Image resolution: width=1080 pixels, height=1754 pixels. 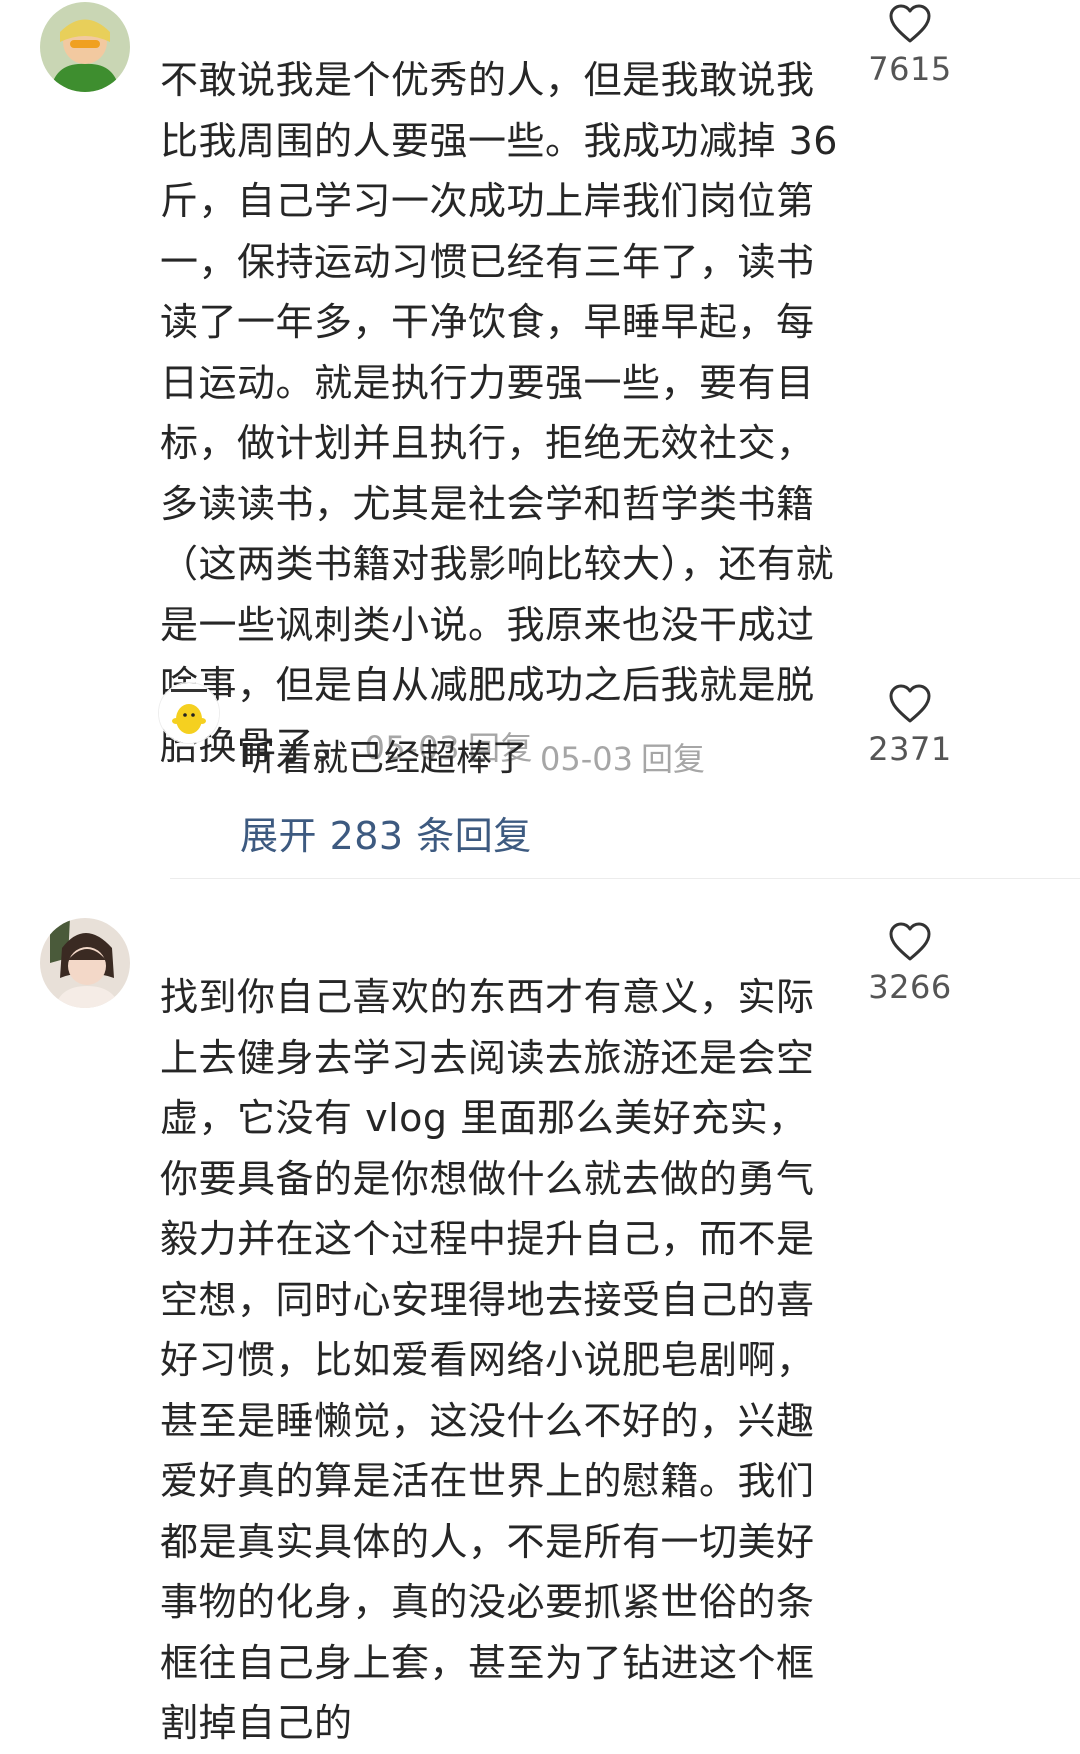 I want to click on like-button: 3266, so click(x=910, y=964).